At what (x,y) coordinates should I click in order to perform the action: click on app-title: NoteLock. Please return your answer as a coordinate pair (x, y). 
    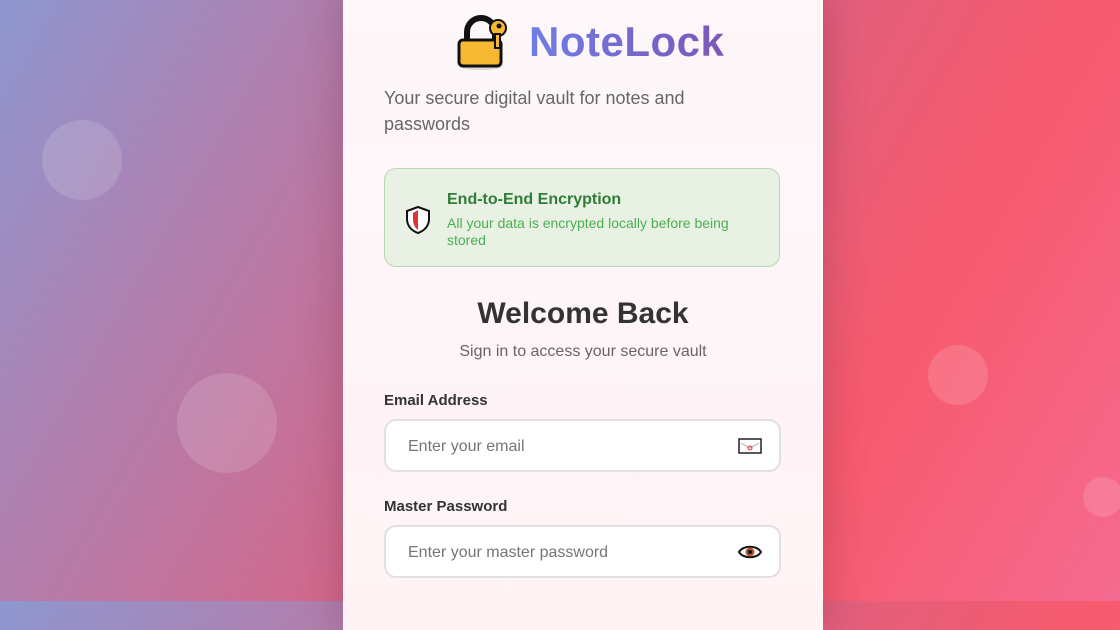
    Looking at the image, I should click on (627, 41).